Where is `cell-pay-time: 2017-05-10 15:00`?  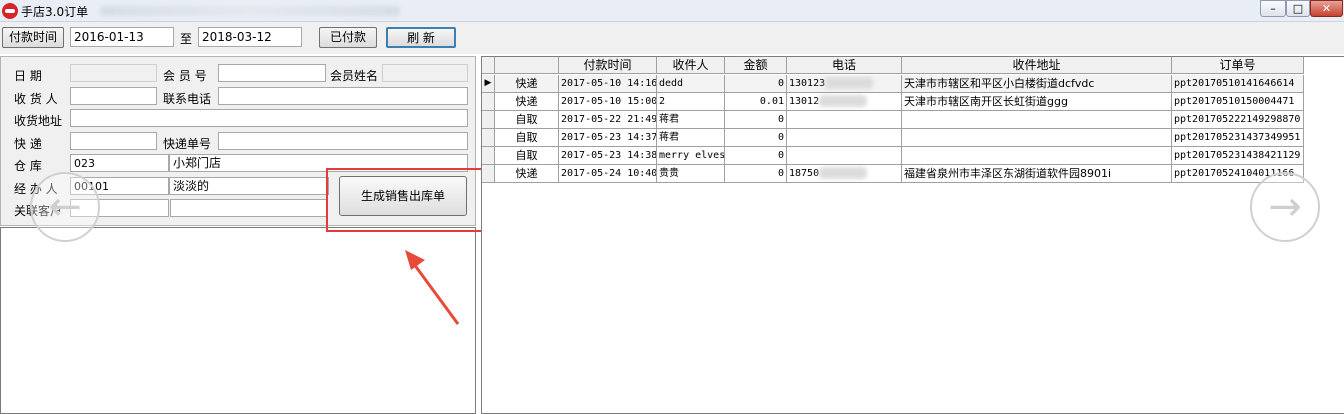 cell-pay-time: 2017-05-10 15:00 is located at coordinates (608, 102).